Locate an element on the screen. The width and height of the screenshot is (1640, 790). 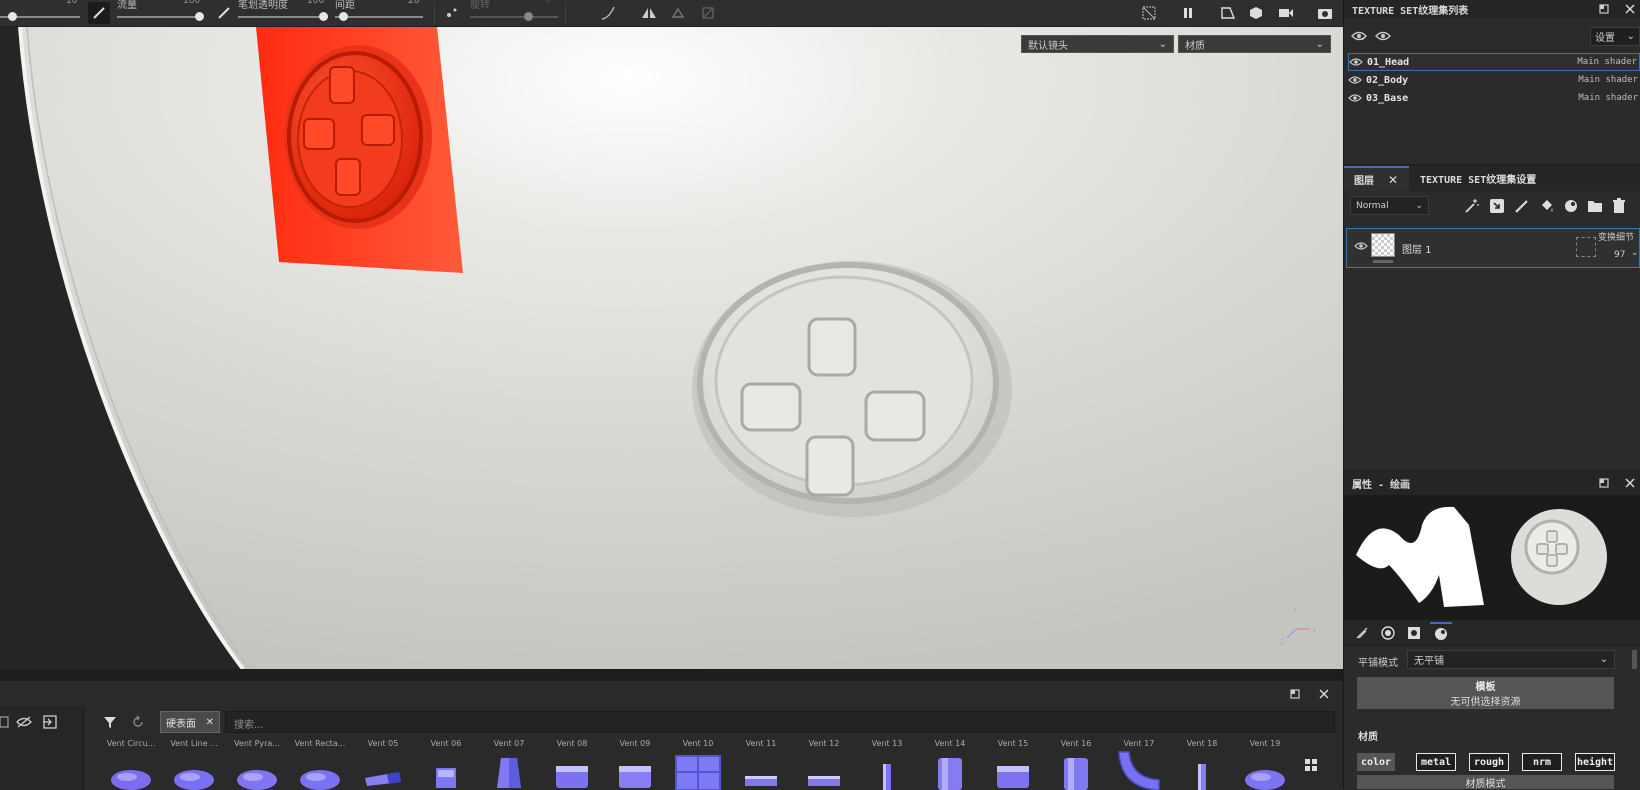
shelf-item: Vent 15 is located at coordinates (1013, 764).